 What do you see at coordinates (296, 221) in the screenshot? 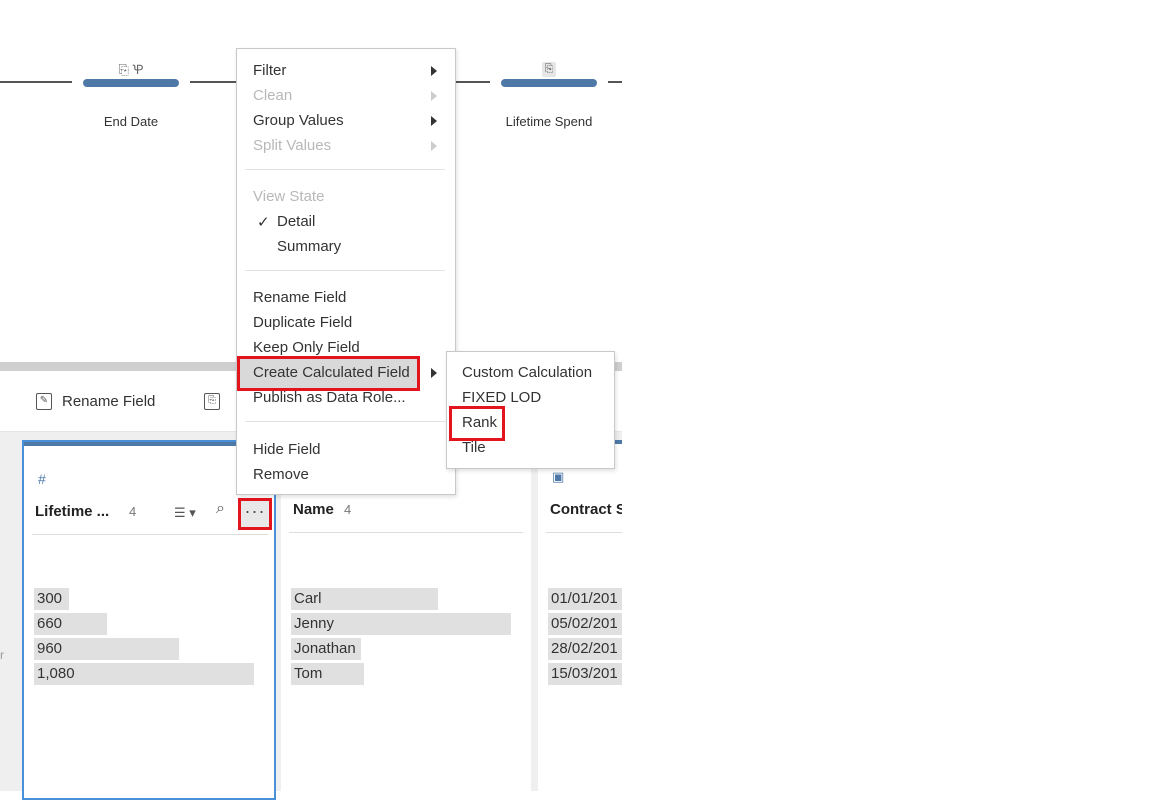
I see `menu-item-detail: Detail` at bounding box center [296, 221].